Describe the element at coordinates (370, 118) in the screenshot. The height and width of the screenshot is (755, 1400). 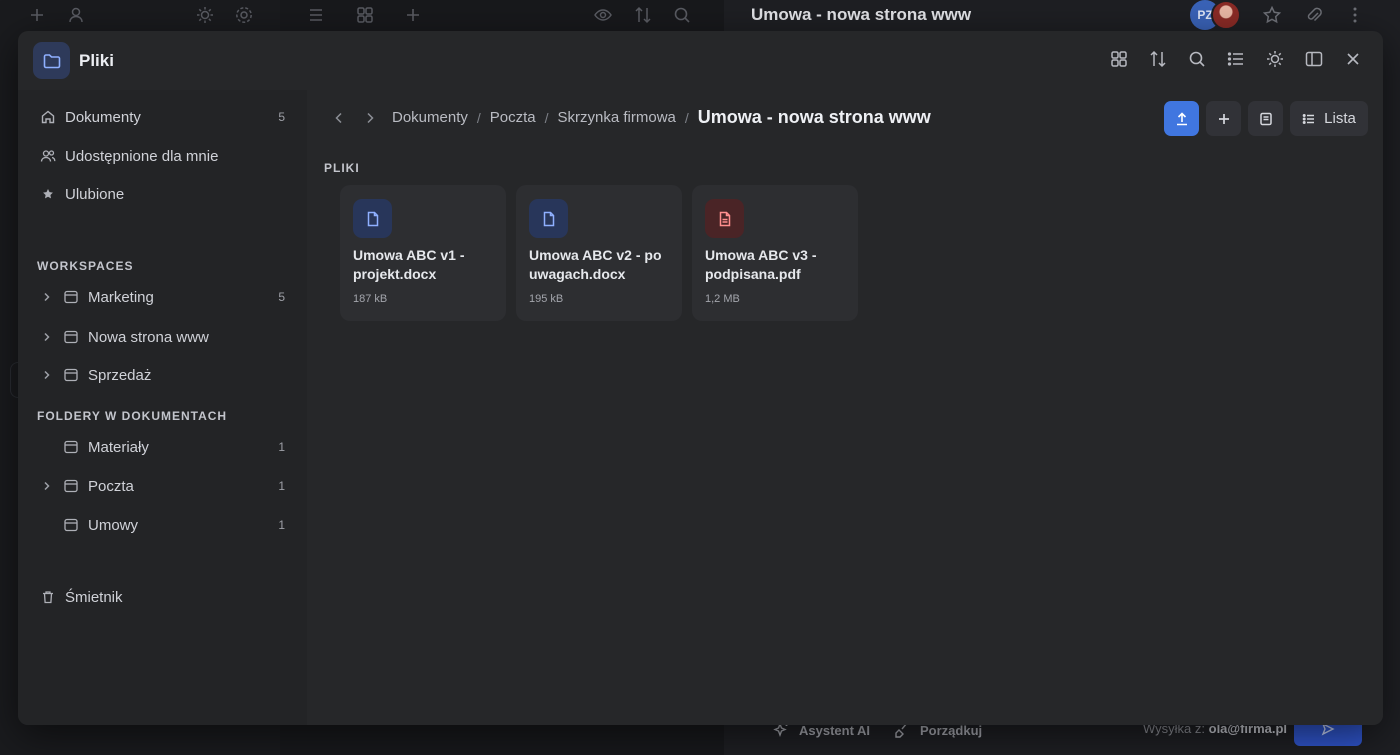
I see `forward-arrow-icon` at that location.